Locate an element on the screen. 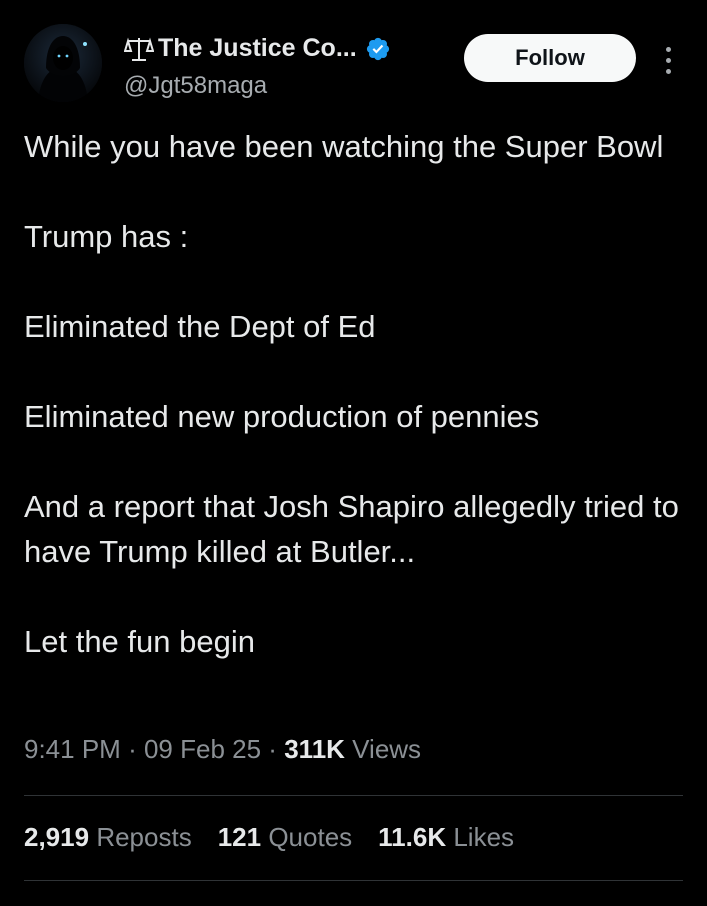 Image resolution: width=707 pixels, height=906 pixels. reposts-stat: 2,919 Reposts is located at coordinates (108, 837).